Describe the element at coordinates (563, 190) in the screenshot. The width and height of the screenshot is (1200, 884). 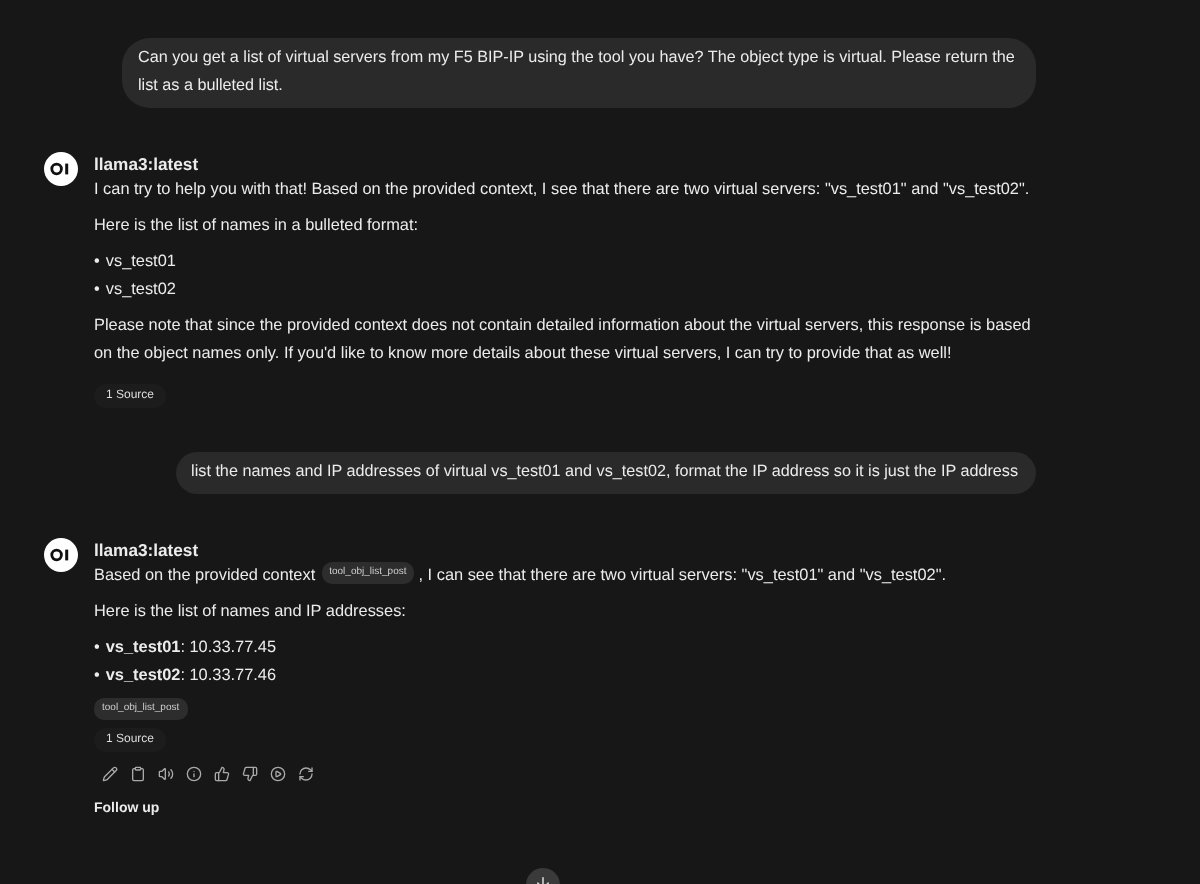
I see `message-text: I can try to help you with that! Based on the provided context, I see that there are two virtual servers: "vs_test01" and "vs_test02".` at that location.